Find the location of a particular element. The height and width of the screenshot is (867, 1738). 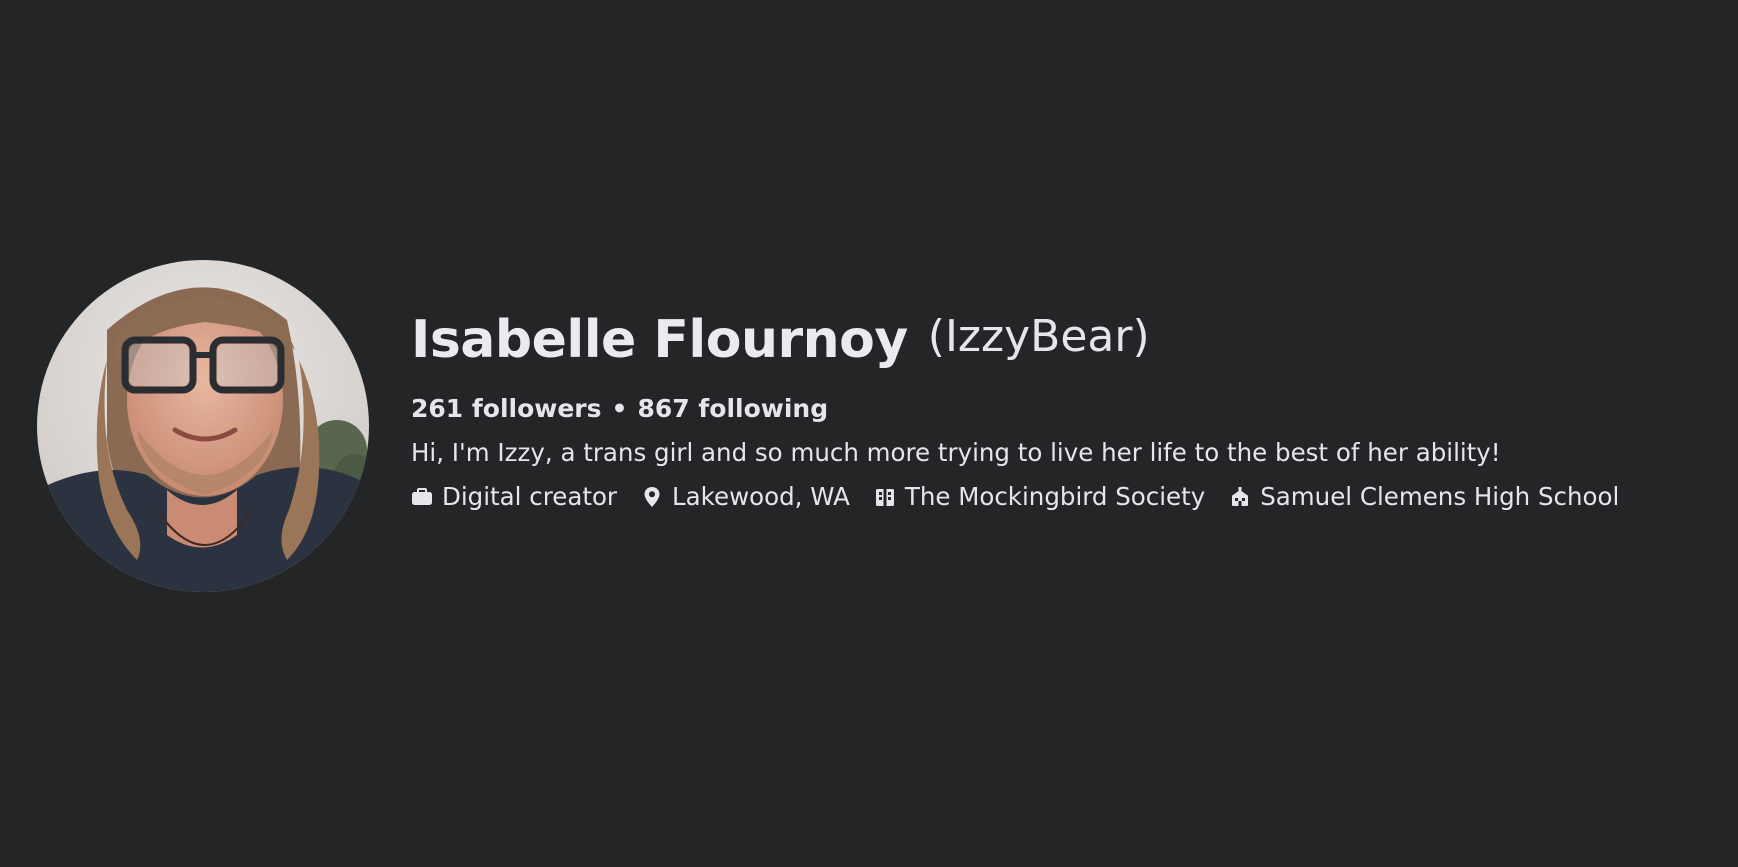

avatar-photo is located at coordinates (203, 426).